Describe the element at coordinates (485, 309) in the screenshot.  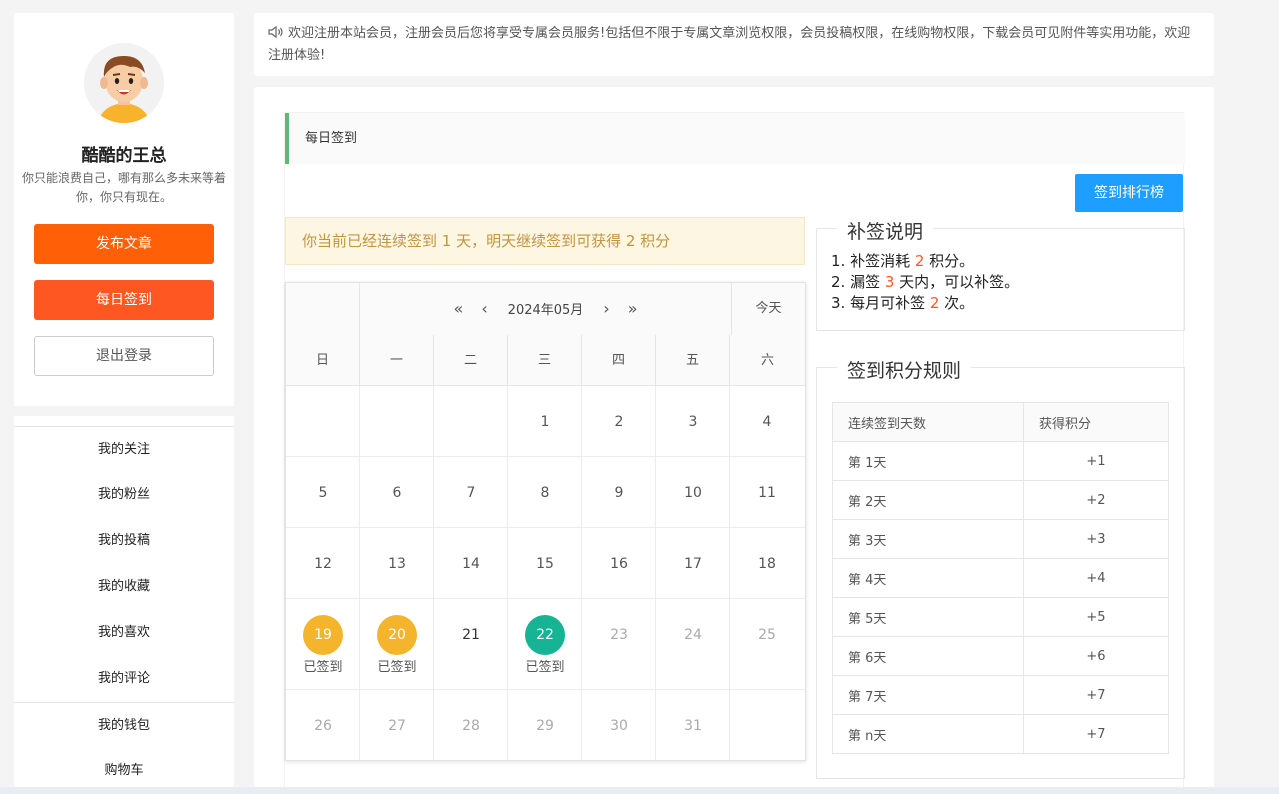
I see `prev-month-icon: ‹` at that location.